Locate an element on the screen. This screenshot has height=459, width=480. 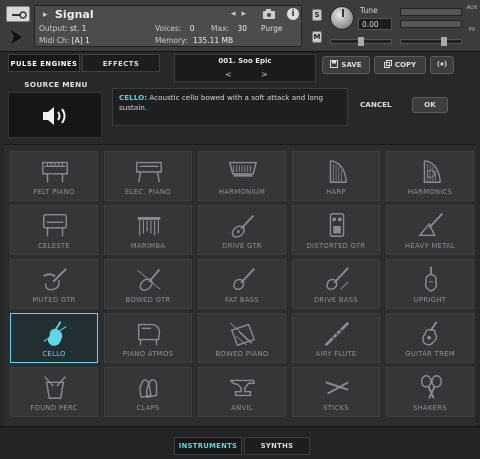
description-title: CELLO: is located at coordinates (133, 97).